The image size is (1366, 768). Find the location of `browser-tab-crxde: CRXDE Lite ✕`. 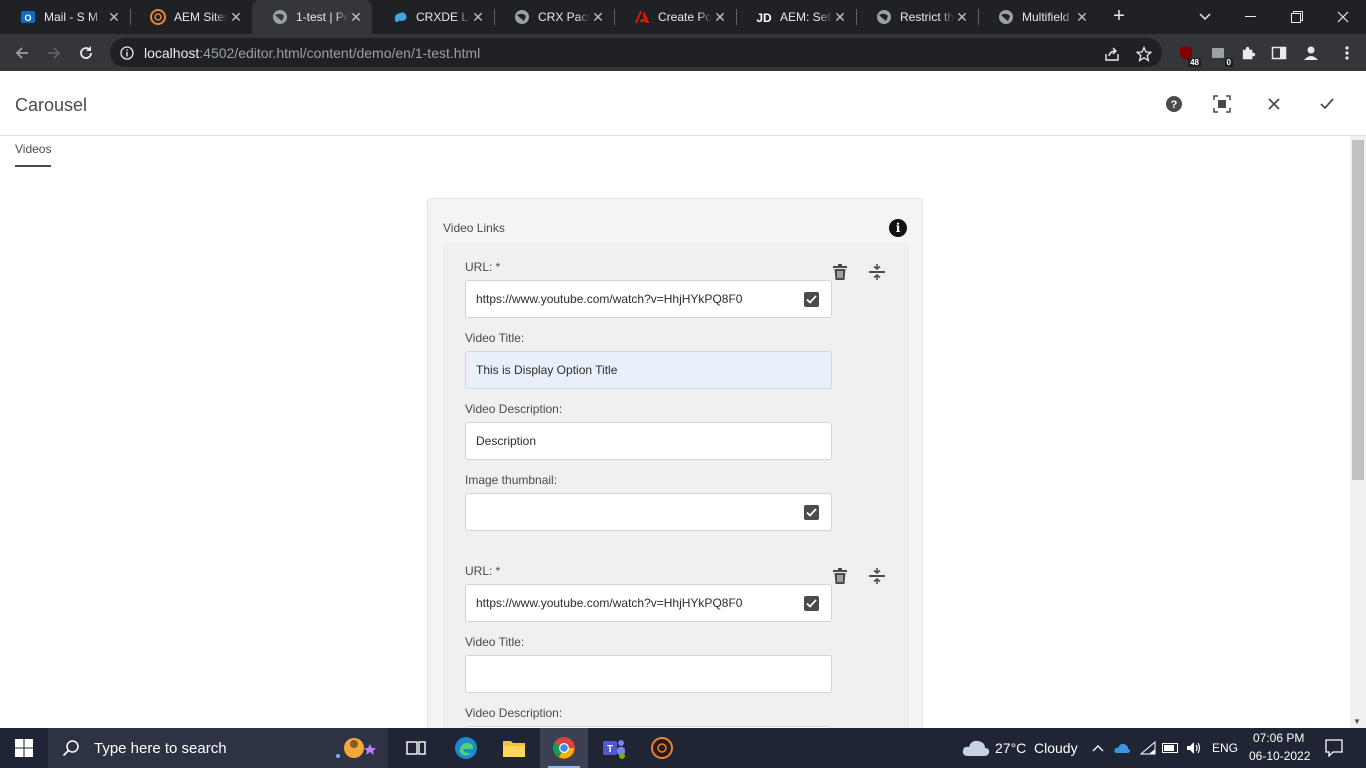

browser-tab-crxde: CRXDE Lite ✕ is located at coordinates (433, 17).